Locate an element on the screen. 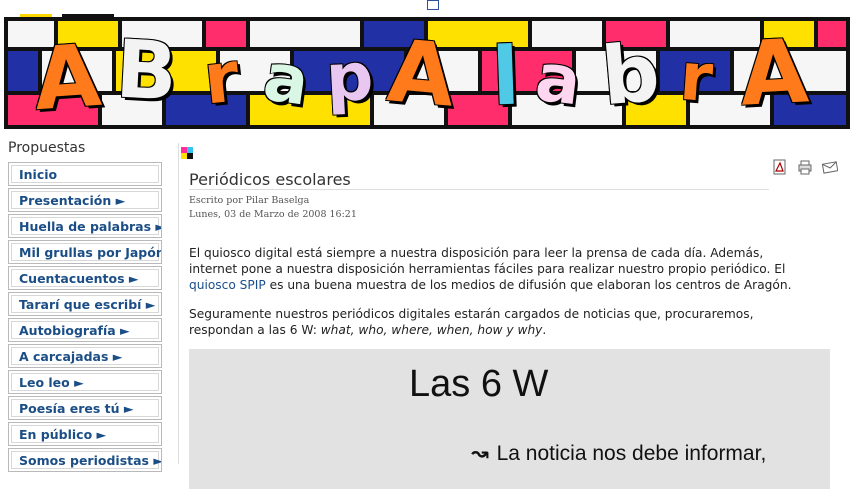 The image size is (857, 489). menu-item-inicio: Inicio is located at coordinates (85, 174).